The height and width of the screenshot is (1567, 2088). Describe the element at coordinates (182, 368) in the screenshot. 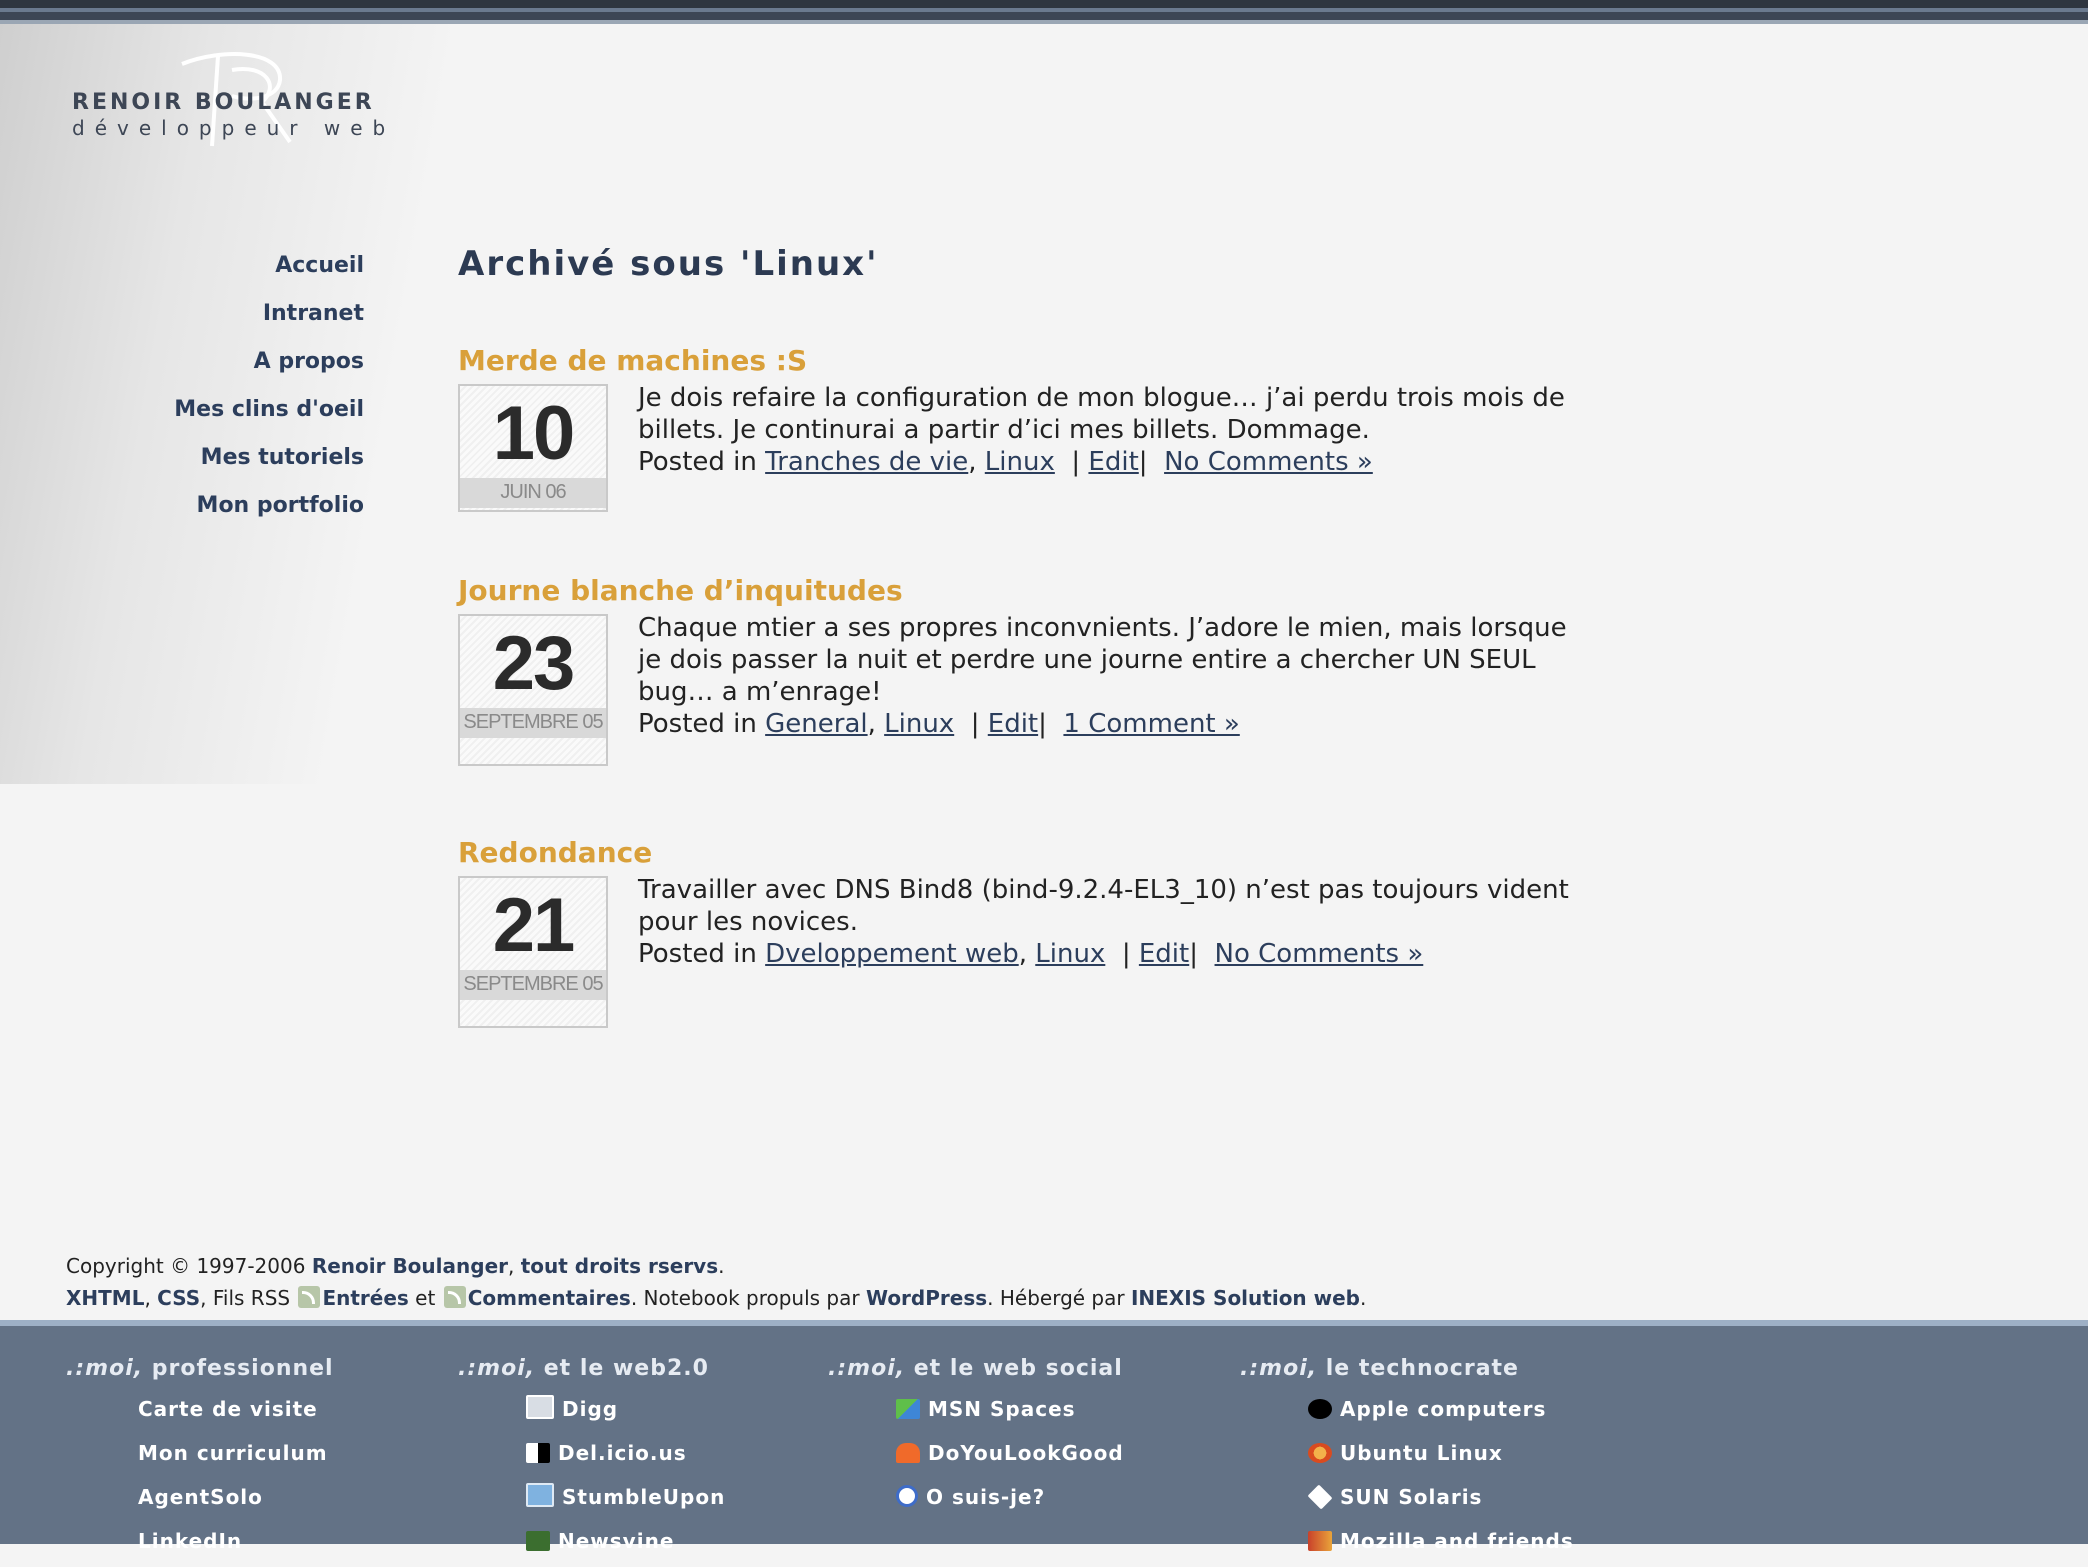

I see `nav-item-a-propos: A propos` at that location.